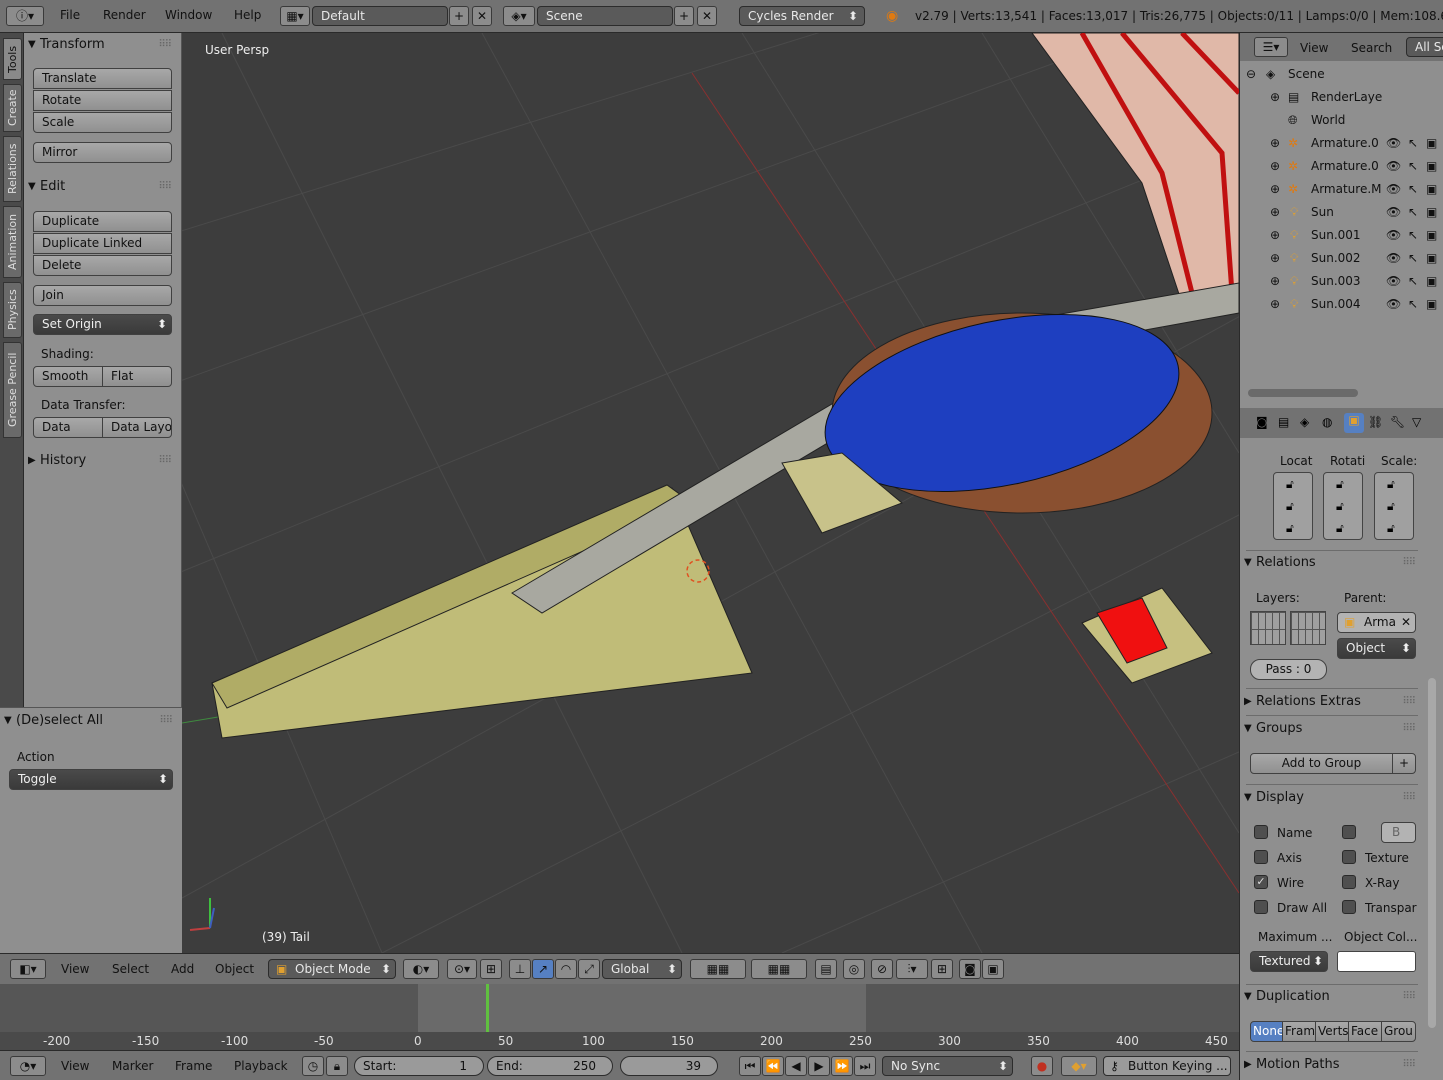 The image size is (1443, 1080). Describe the element at coordinates (1349, 882) in the screenshot. I see `xray-checkbox` at that location.